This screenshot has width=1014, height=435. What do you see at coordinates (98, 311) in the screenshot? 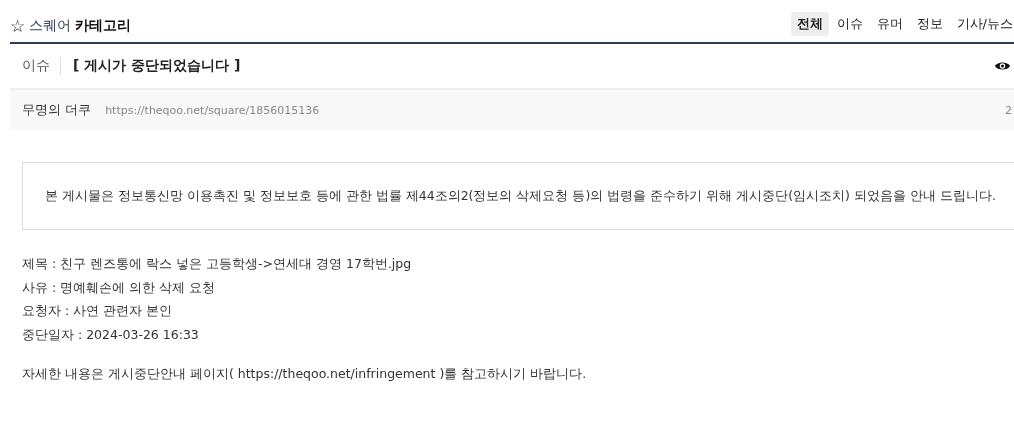
I see `detail-line: 요청자 : 사연 관련자 본인` at bounding box center [98, 311].